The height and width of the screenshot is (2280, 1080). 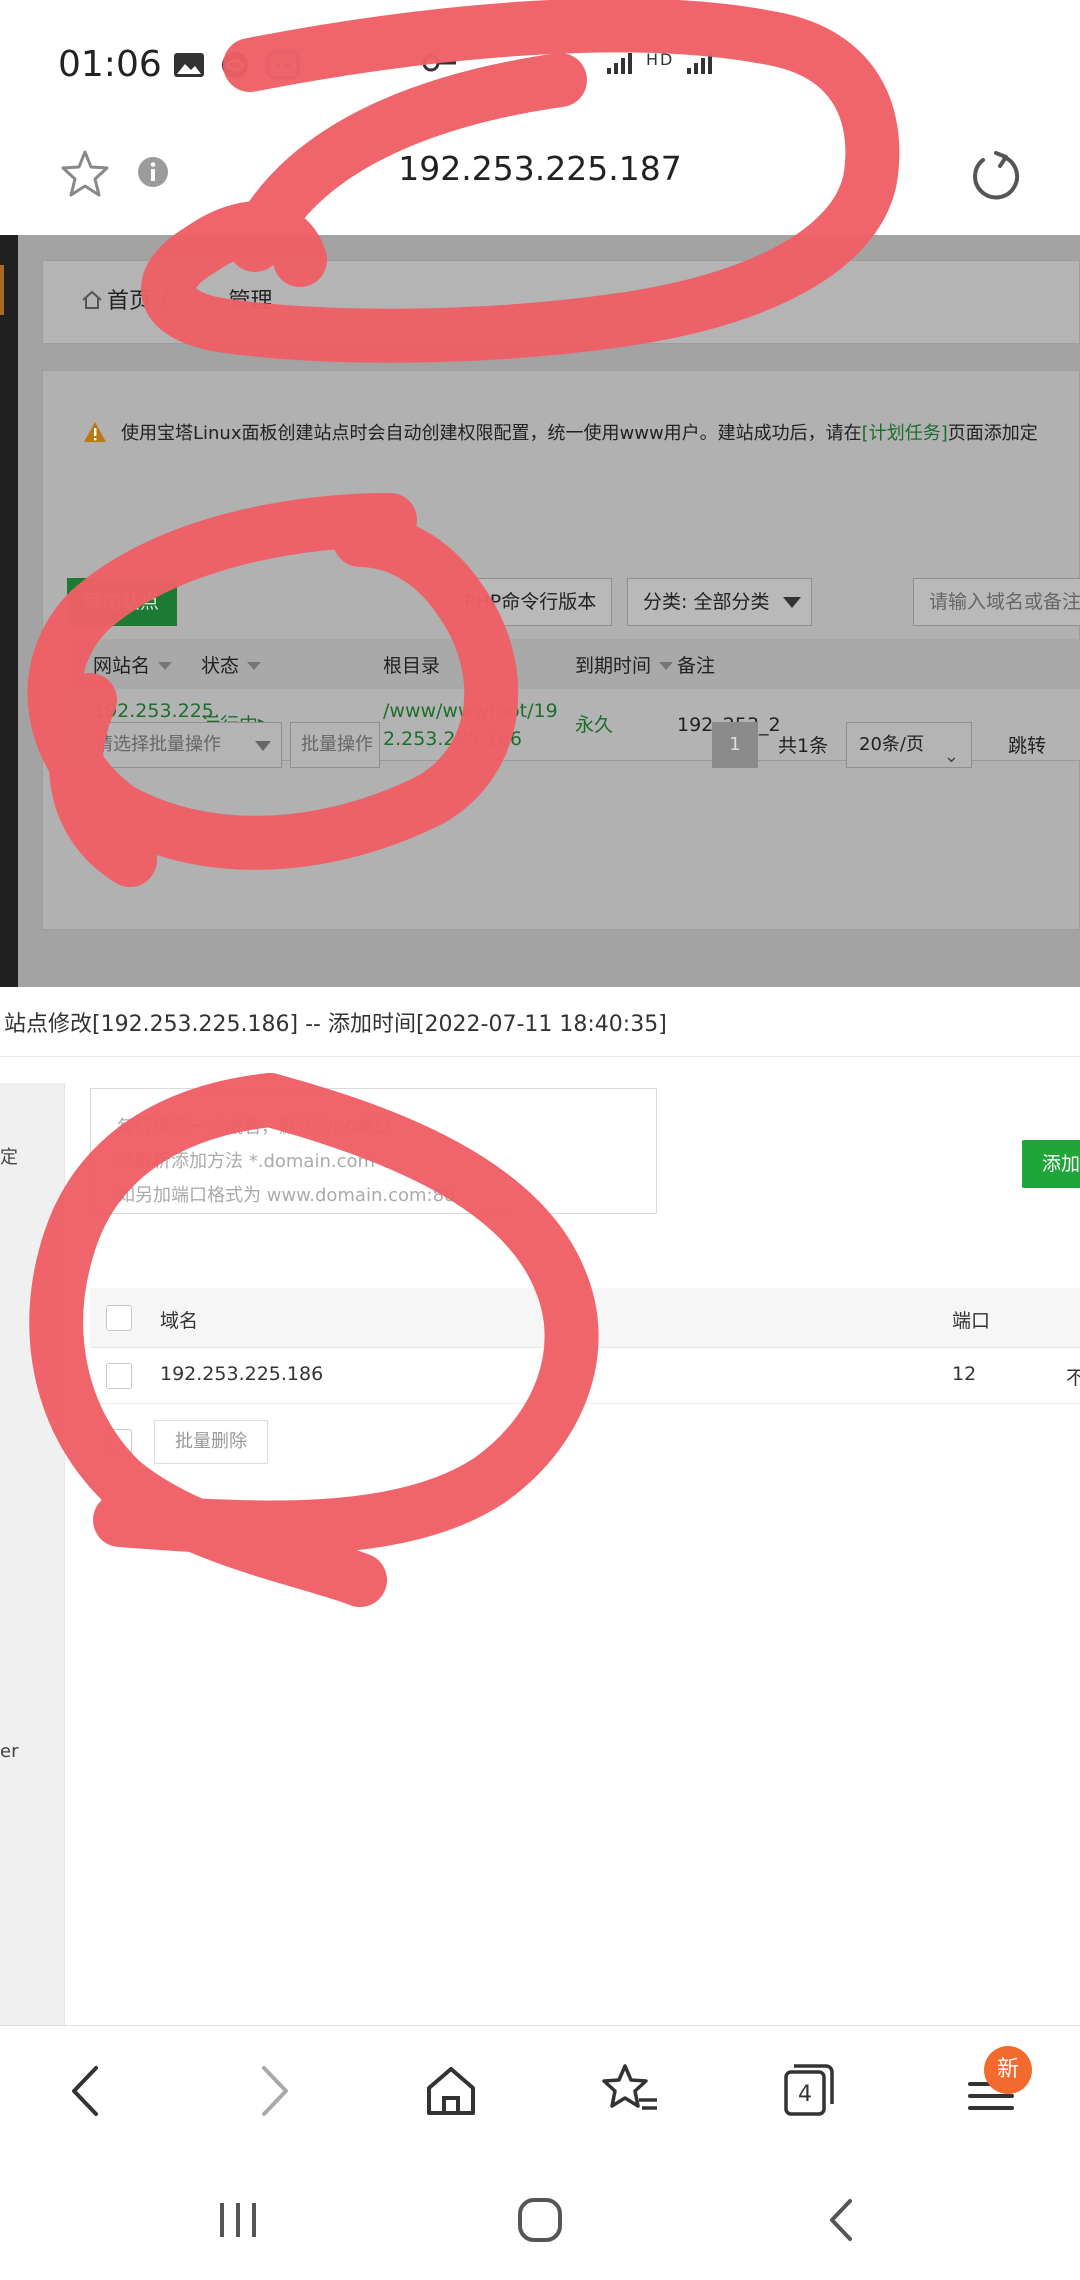 What do you see at coordinates (540, 168) in the screenshot?
I see `url-text: 192.253.225.187` at bounding box center [540, 168].